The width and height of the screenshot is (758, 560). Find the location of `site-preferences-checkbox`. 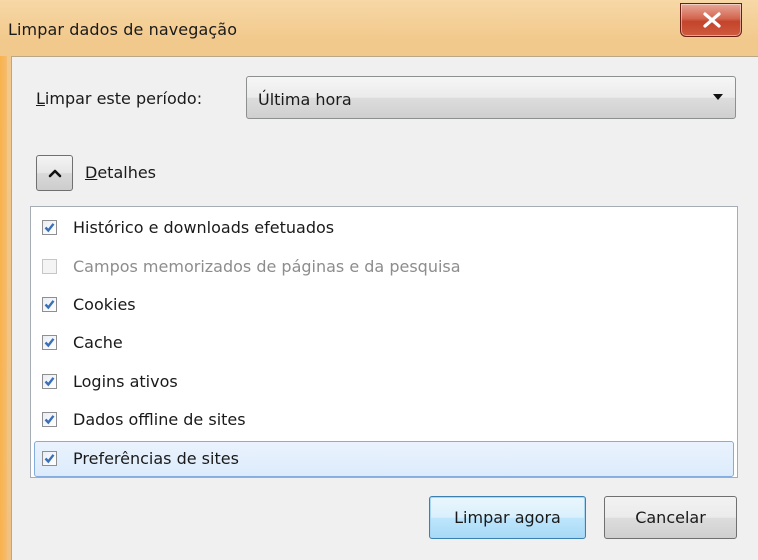

site-preferences-checkbox is located at coordinates (49, 458).